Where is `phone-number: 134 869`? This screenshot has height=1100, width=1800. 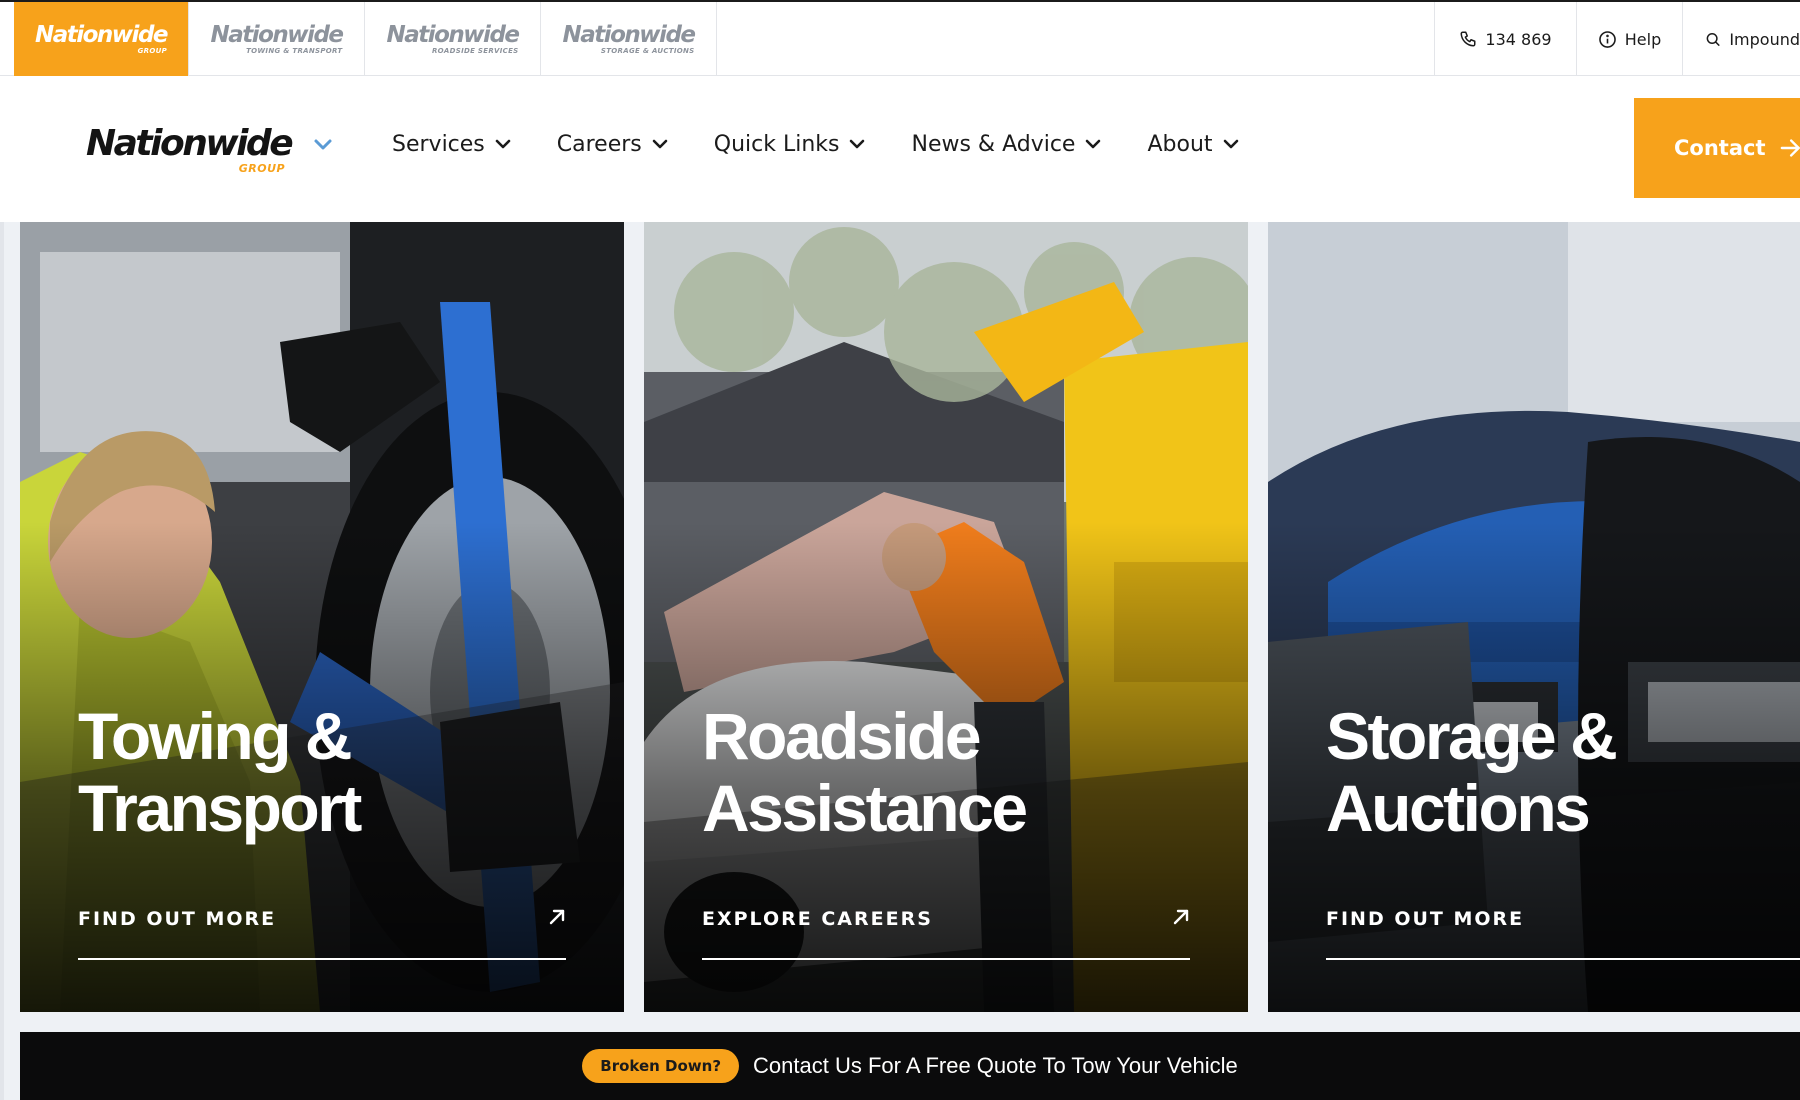 phone-number: 134 869 is located at coordinates (1518, 39).